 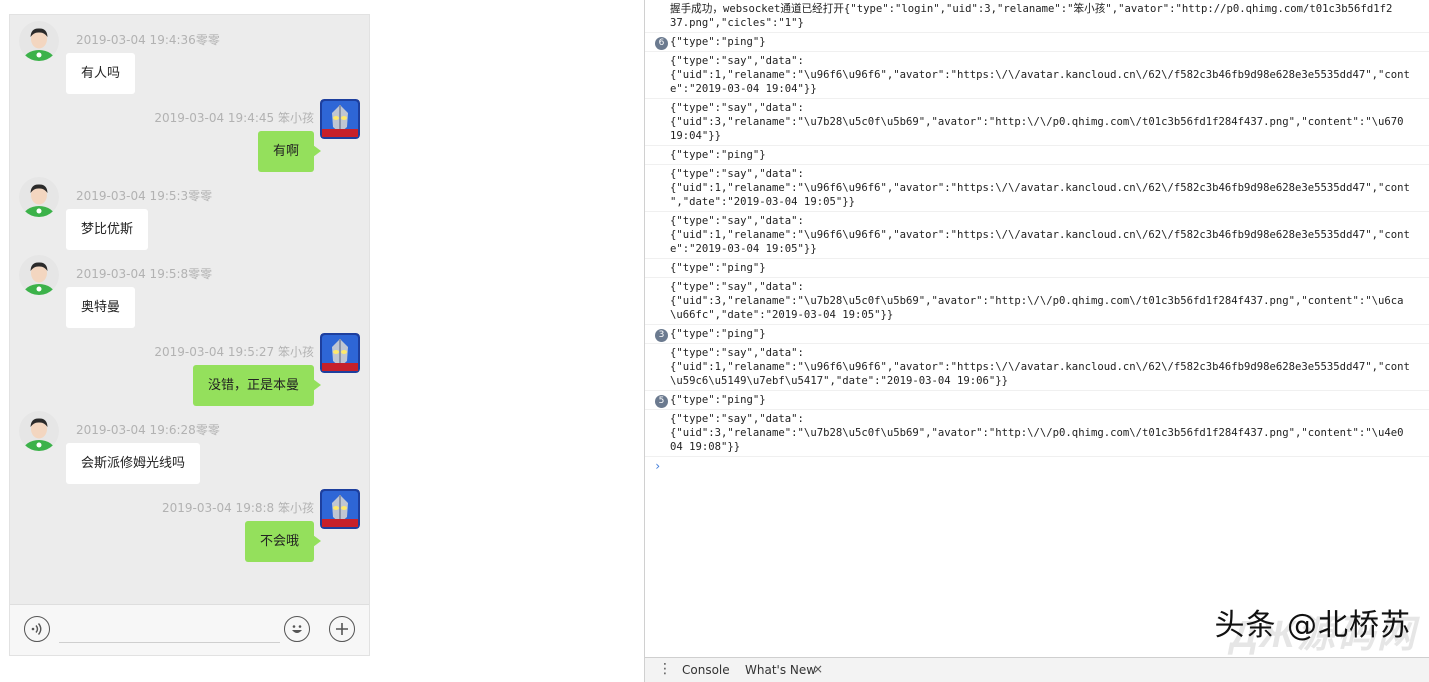 What do you see at coordinates (297, 629) in the screenshot?
I see `emoji-icon` at bounding box center [297, 629].